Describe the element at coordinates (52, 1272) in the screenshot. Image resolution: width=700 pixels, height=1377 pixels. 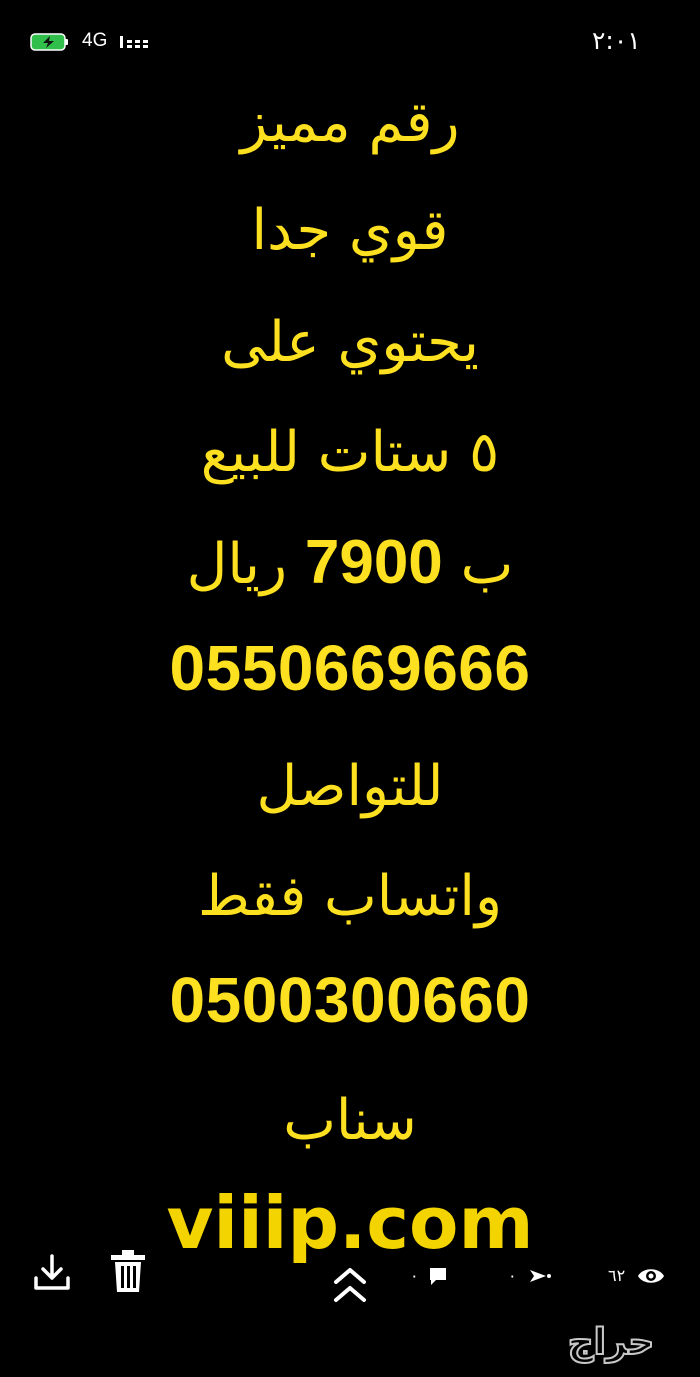
I see `download-icon` at that location.